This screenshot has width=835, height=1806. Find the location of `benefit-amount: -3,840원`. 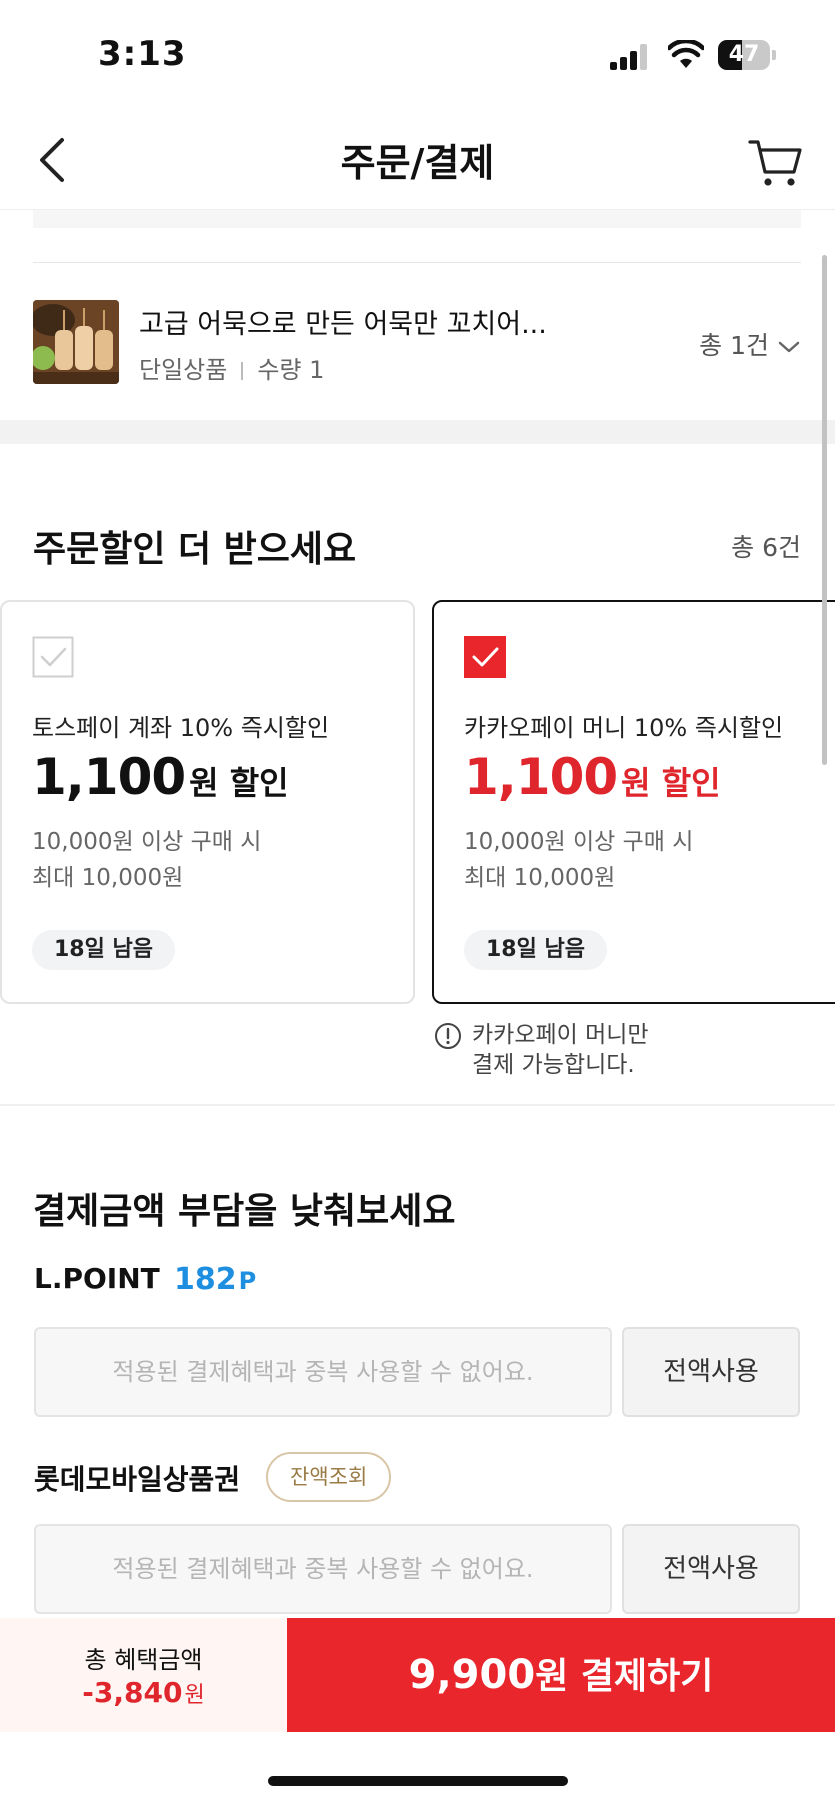

benefit-amount: -3,840원 is located at coordinates (143, 1692).